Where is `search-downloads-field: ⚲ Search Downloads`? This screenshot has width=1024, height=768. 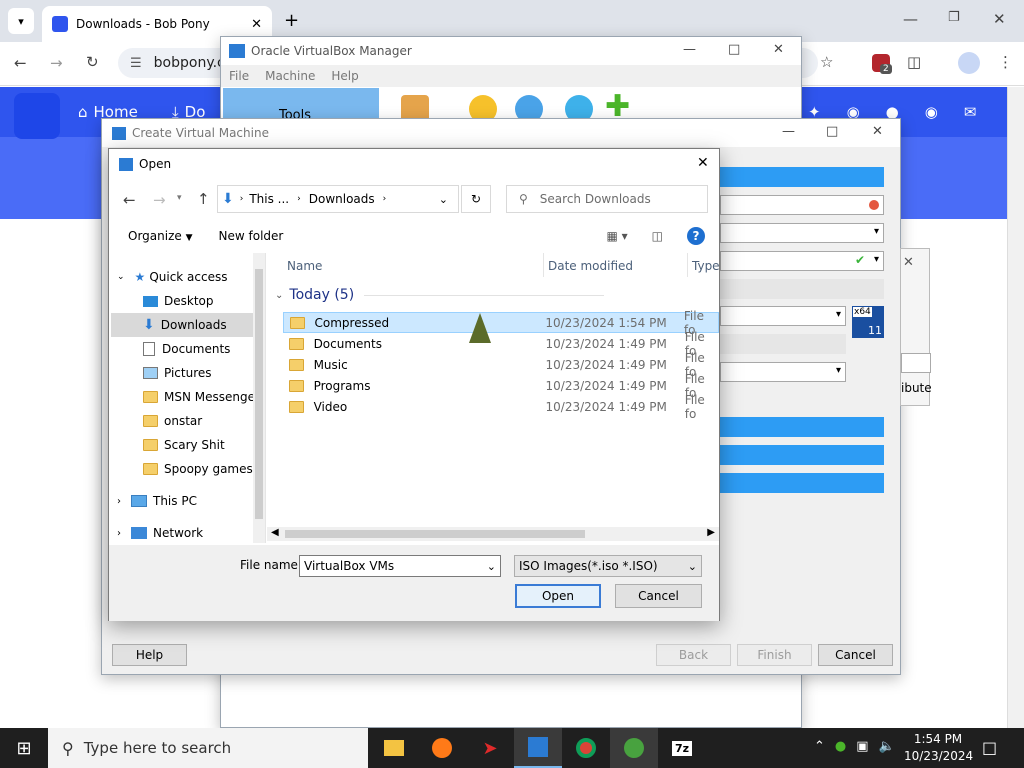
search-downloads-field: ⚲ Search Downloads is located at coordinates (607, 199).